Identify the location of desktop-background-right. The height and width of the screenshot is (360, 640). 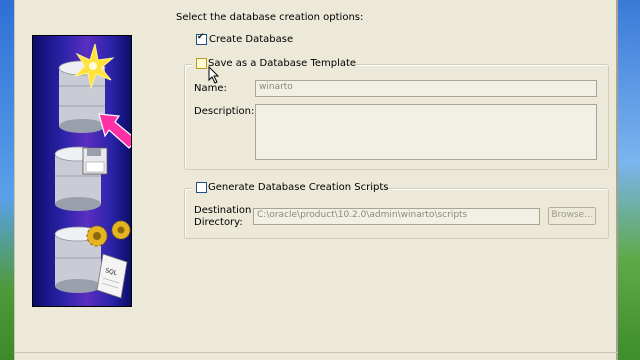
(629, 180).